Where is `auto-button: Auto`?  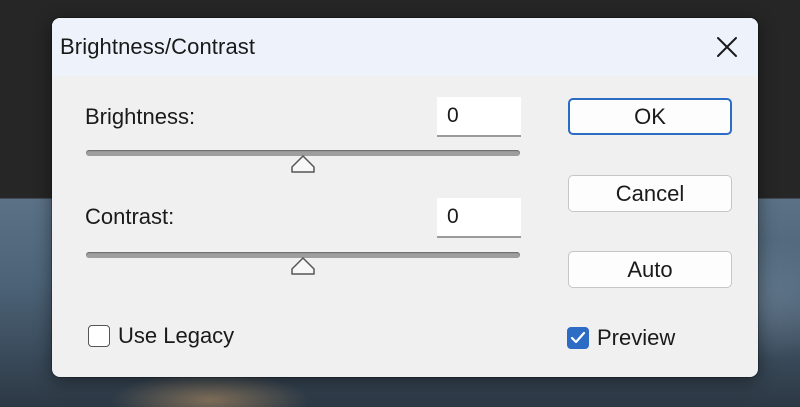
auto-button: Auto is located at coordinates (650, 269).